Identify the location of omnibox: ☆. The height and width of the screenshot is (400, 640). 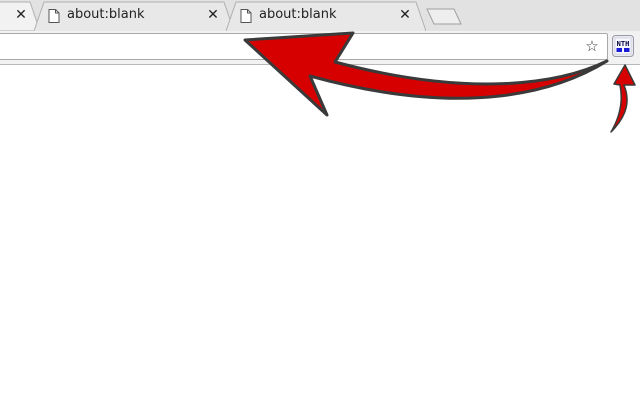
(304, 46).